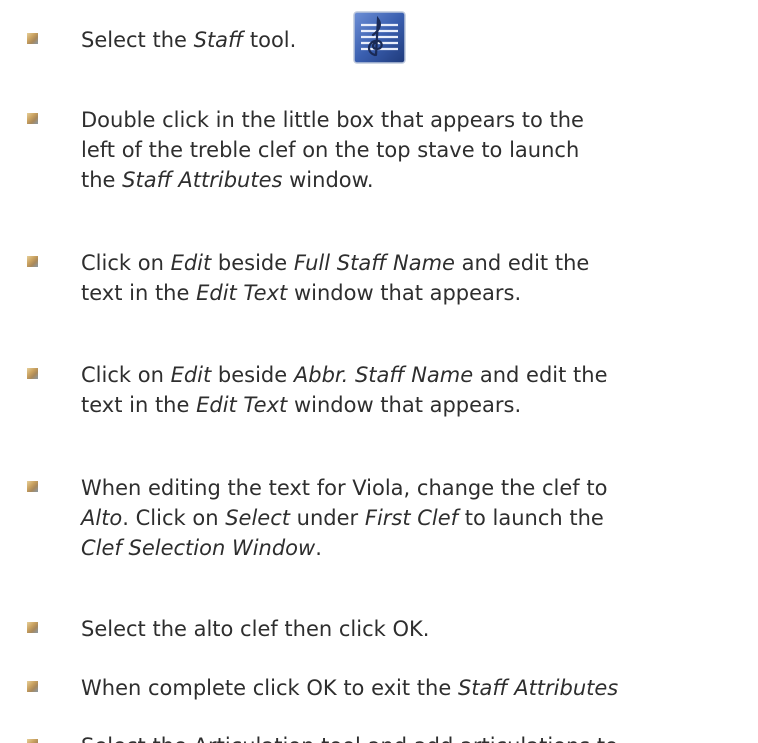 This screenshot has height=743, width=758. What do you see at coordinates (102, 518) in the screenshot?
I see `text-segment-italic: Alto` at bounding box center [102, 518].